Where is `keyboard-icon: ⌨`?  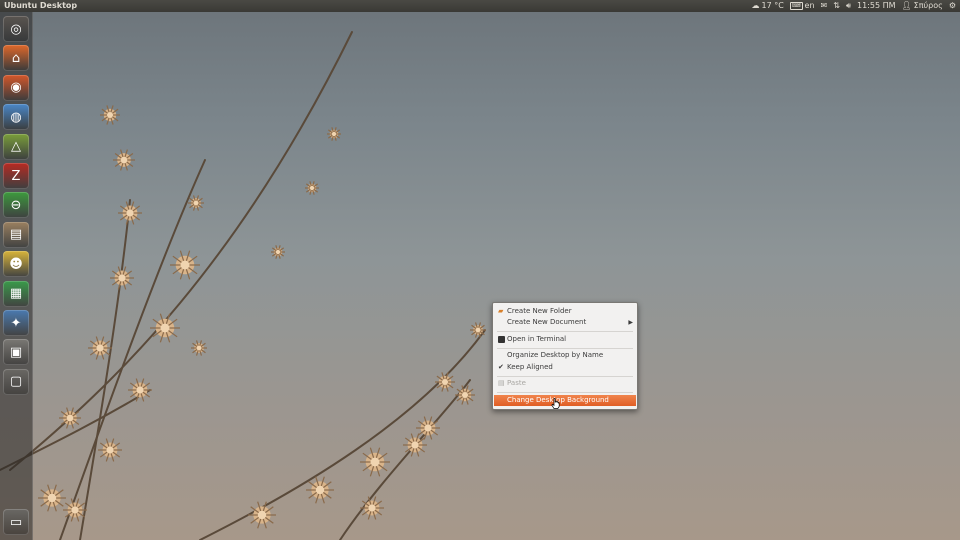
keyboard-icon: ⌨ is located at coordinates (796, 6).